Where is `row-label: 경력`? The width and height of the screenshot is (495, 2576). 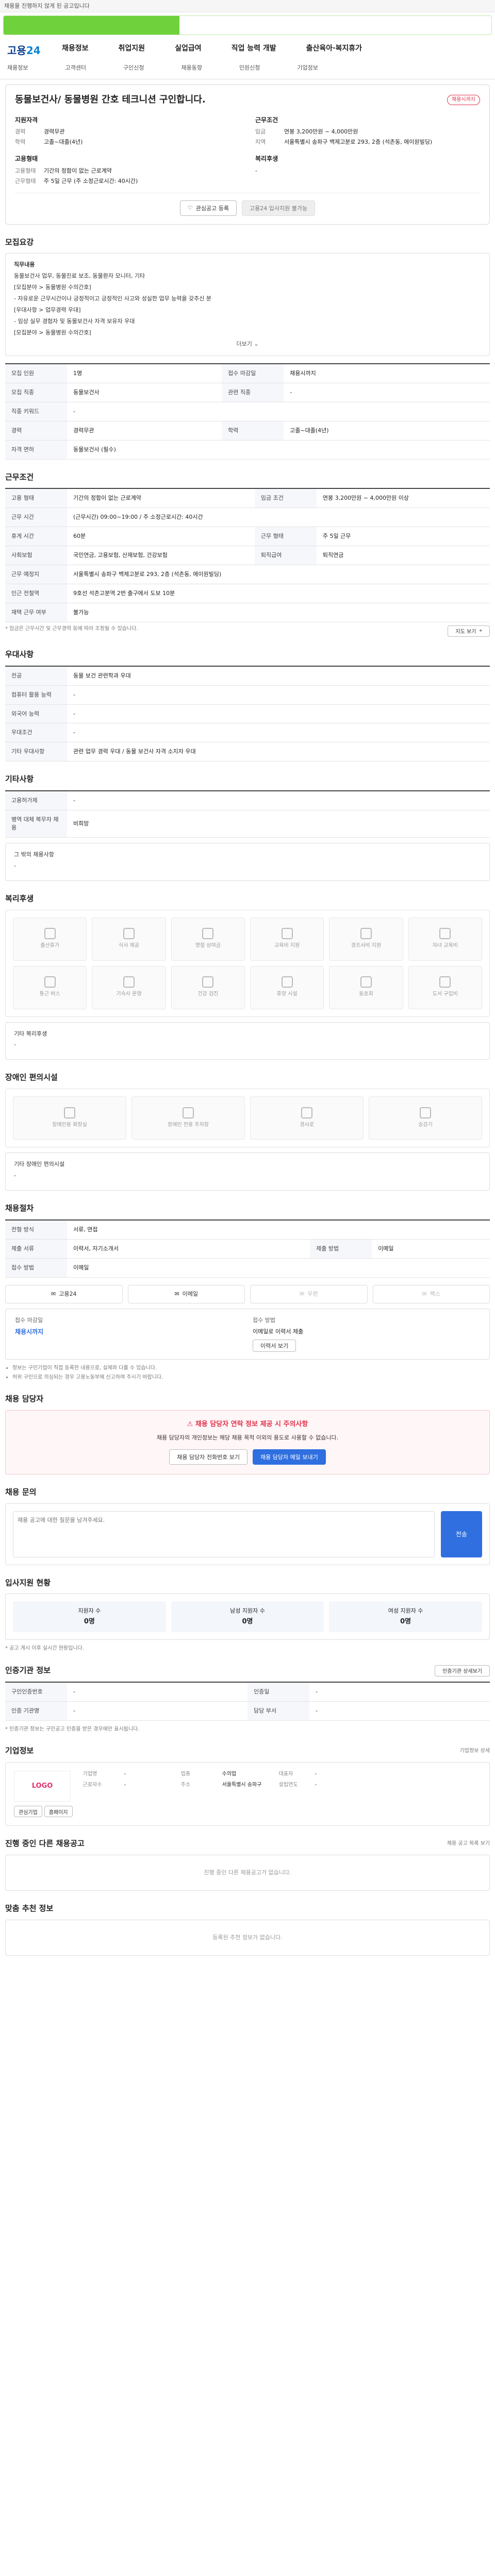
row-label: 경력 is located at coordinates (36, 430).